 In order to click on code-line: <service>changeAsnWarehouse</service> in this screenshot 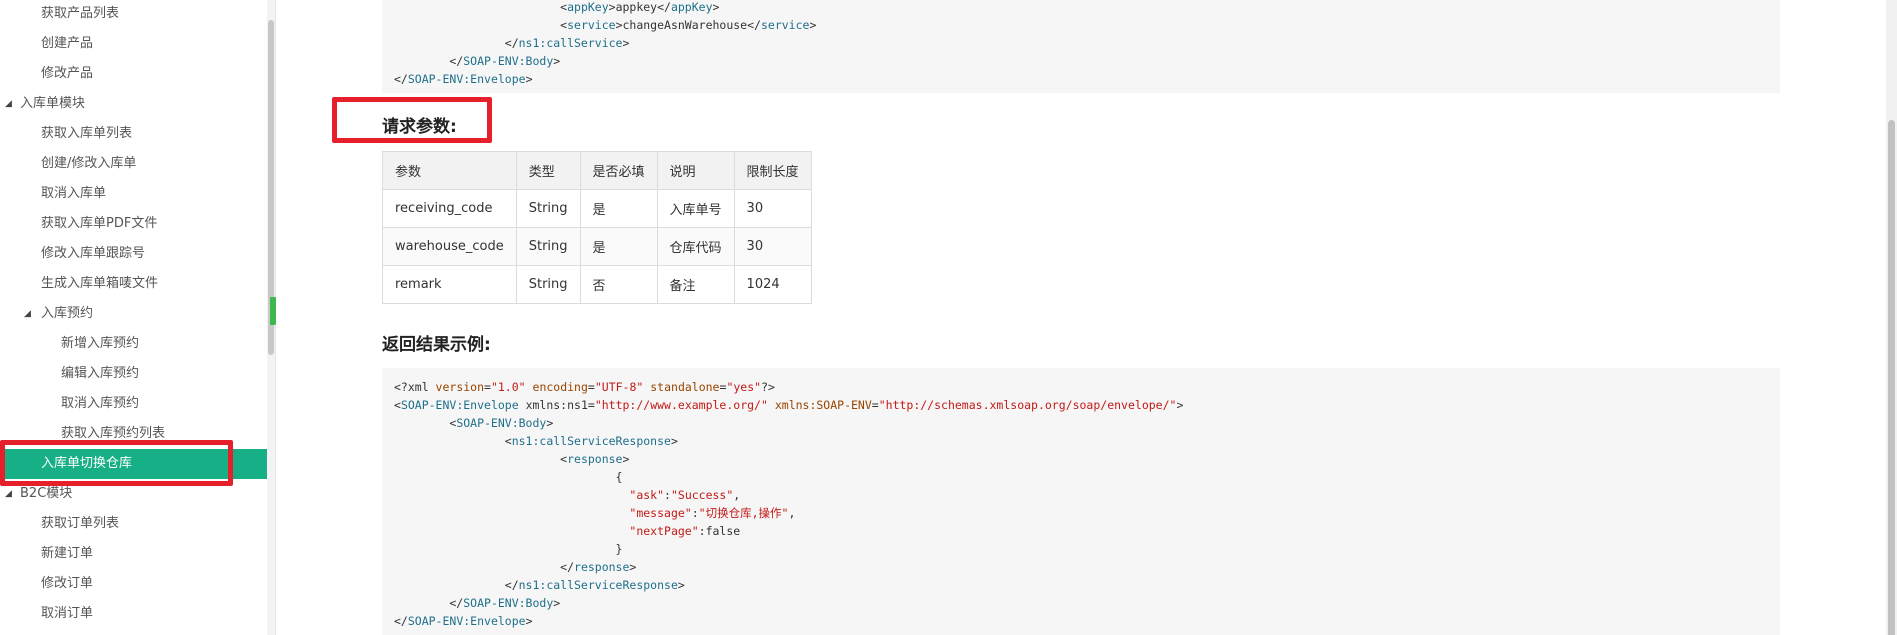, I will do `click(605, 25)`.